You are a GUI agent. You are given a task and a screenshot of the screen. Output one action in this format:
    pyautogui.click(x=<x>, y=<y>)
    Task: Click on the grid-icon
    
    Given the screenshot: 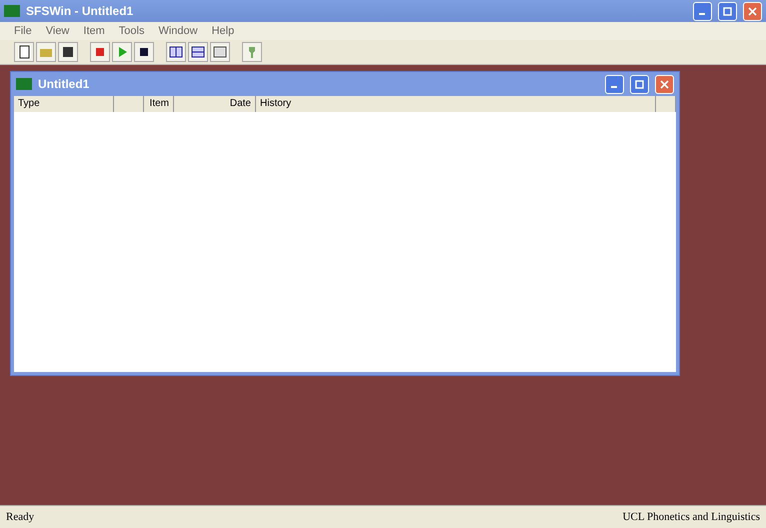 What is the action you would take?
    pyautogui.click(x=176, y=52)
    